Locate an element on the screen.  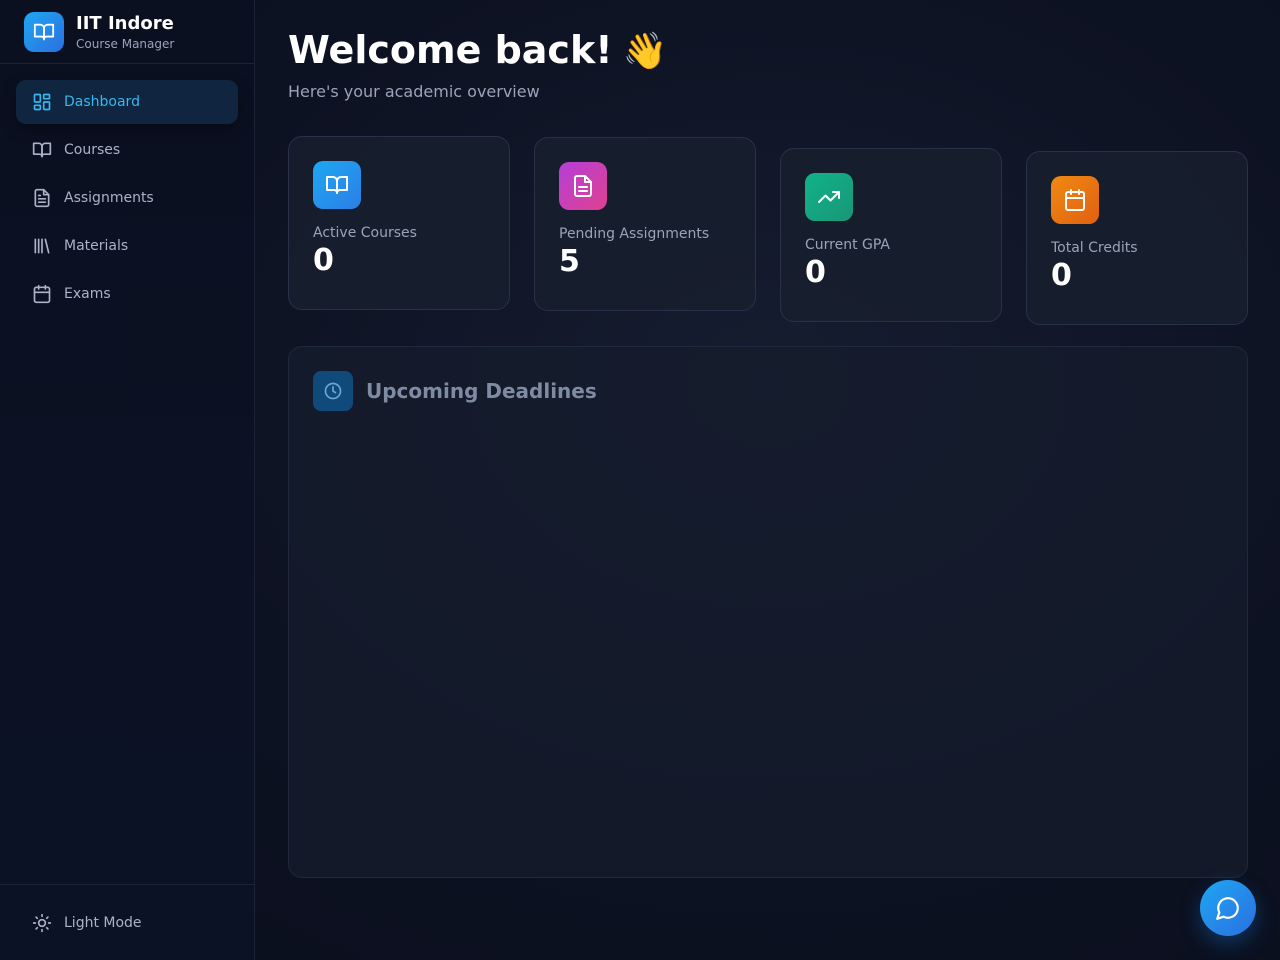
deadlines-title: Upcoming Deadlines is located at coordinates (481, 391).